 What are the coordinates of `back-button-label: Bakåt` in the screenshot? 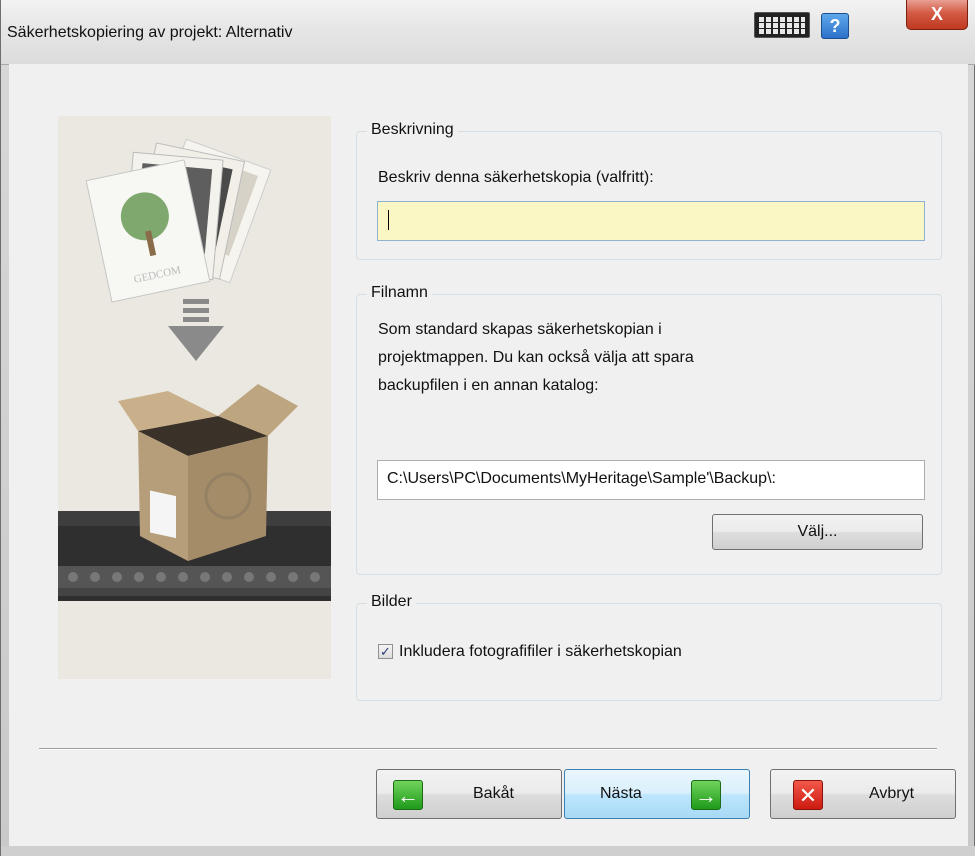 It's located at (493, 793).